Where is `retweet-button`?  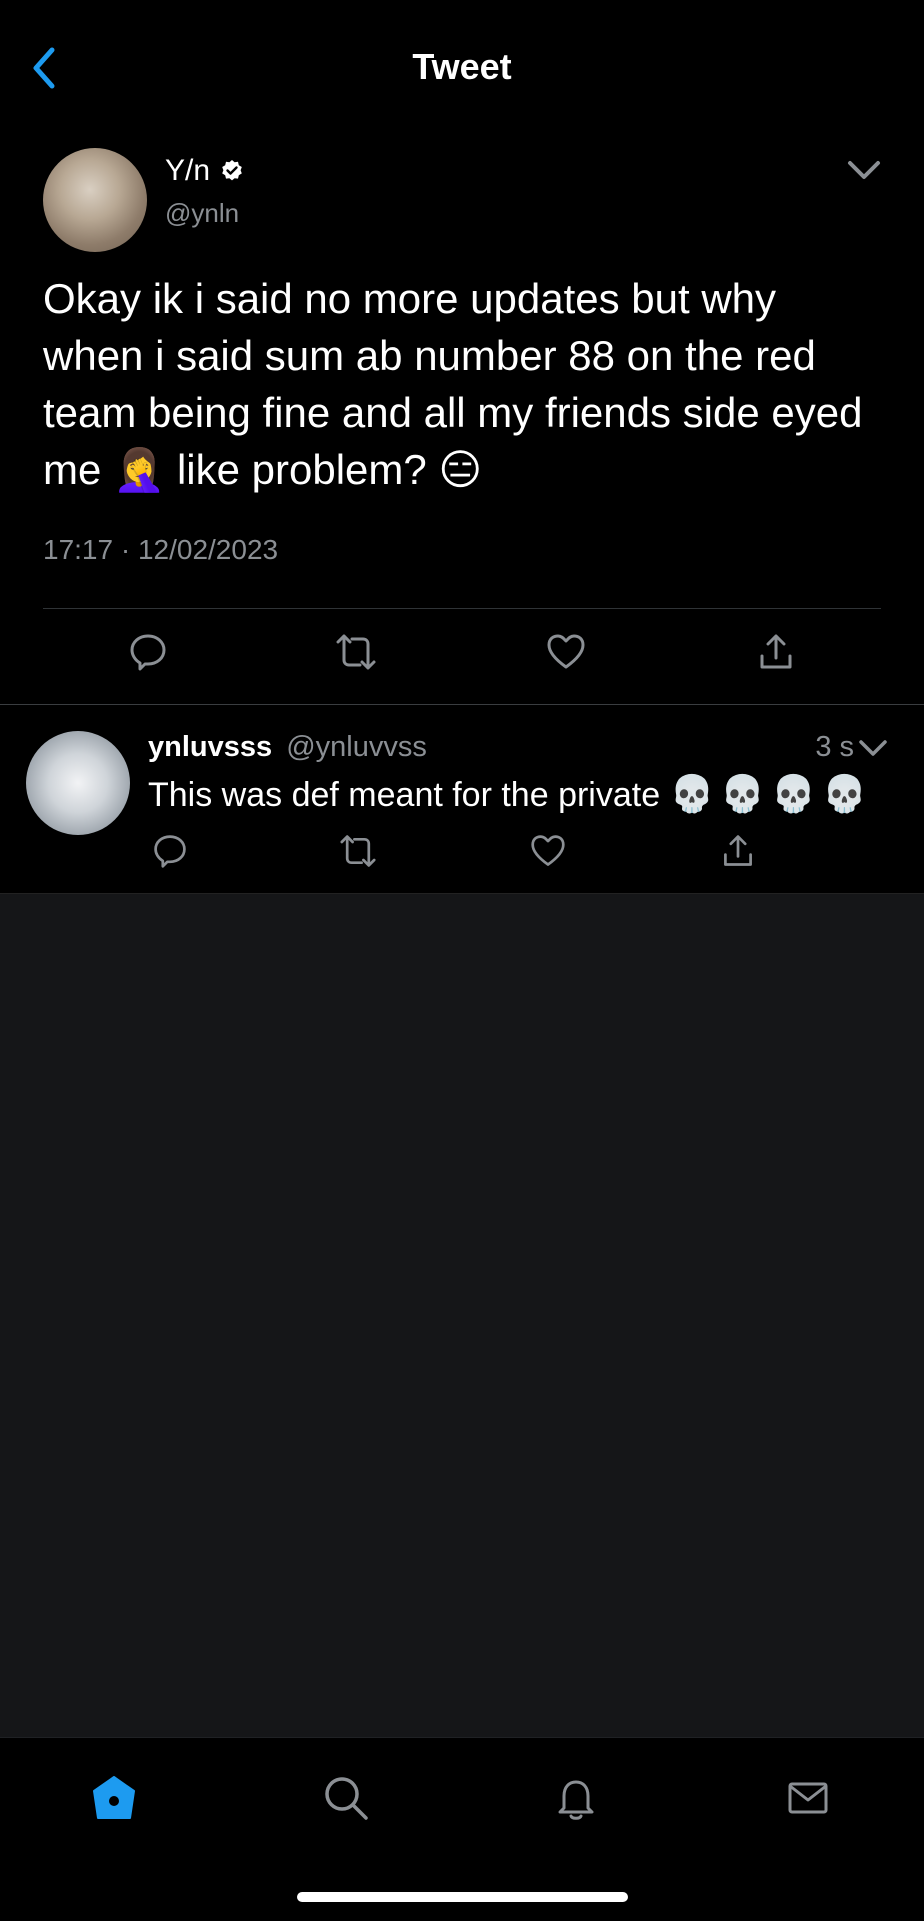
retweet-button is located at coordinates (356, 652).